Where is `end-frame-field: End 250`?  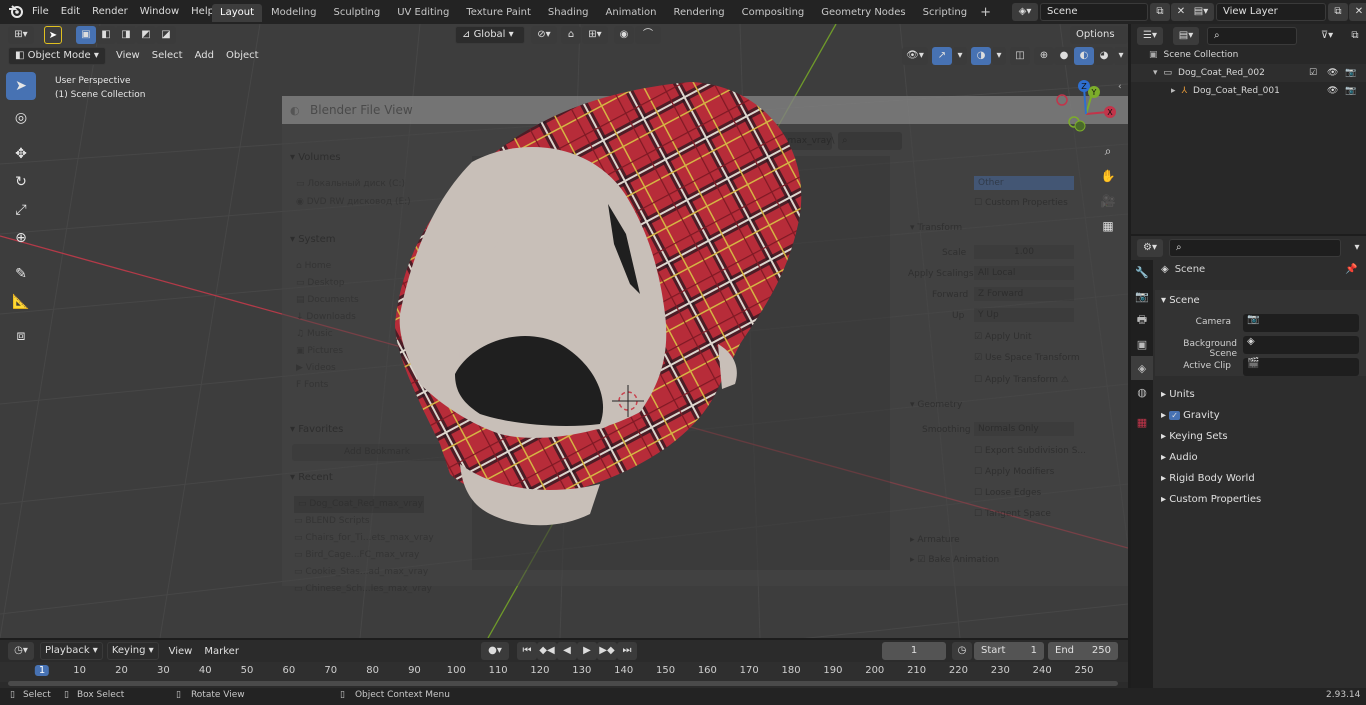 end-frame-field: End 250 is located at coordinates (1083, 651).